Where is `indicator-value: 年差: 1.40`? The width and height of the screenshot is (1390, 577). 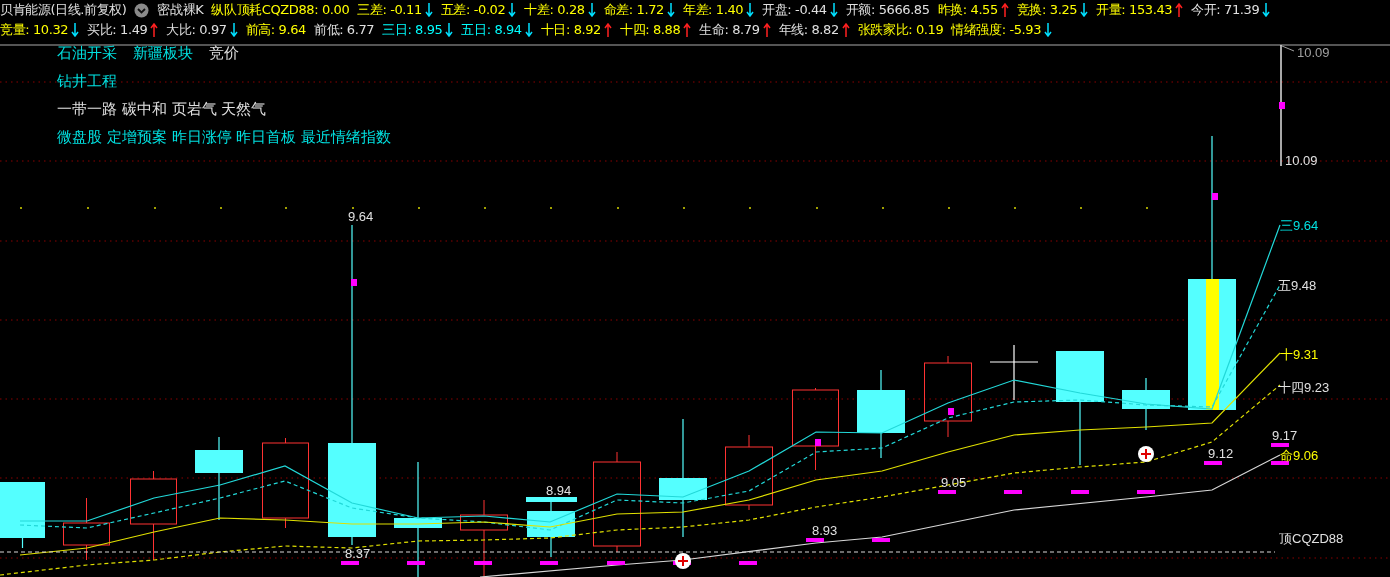
indicator-value: 年差: 1.40 is located at coordinates (713, 10).